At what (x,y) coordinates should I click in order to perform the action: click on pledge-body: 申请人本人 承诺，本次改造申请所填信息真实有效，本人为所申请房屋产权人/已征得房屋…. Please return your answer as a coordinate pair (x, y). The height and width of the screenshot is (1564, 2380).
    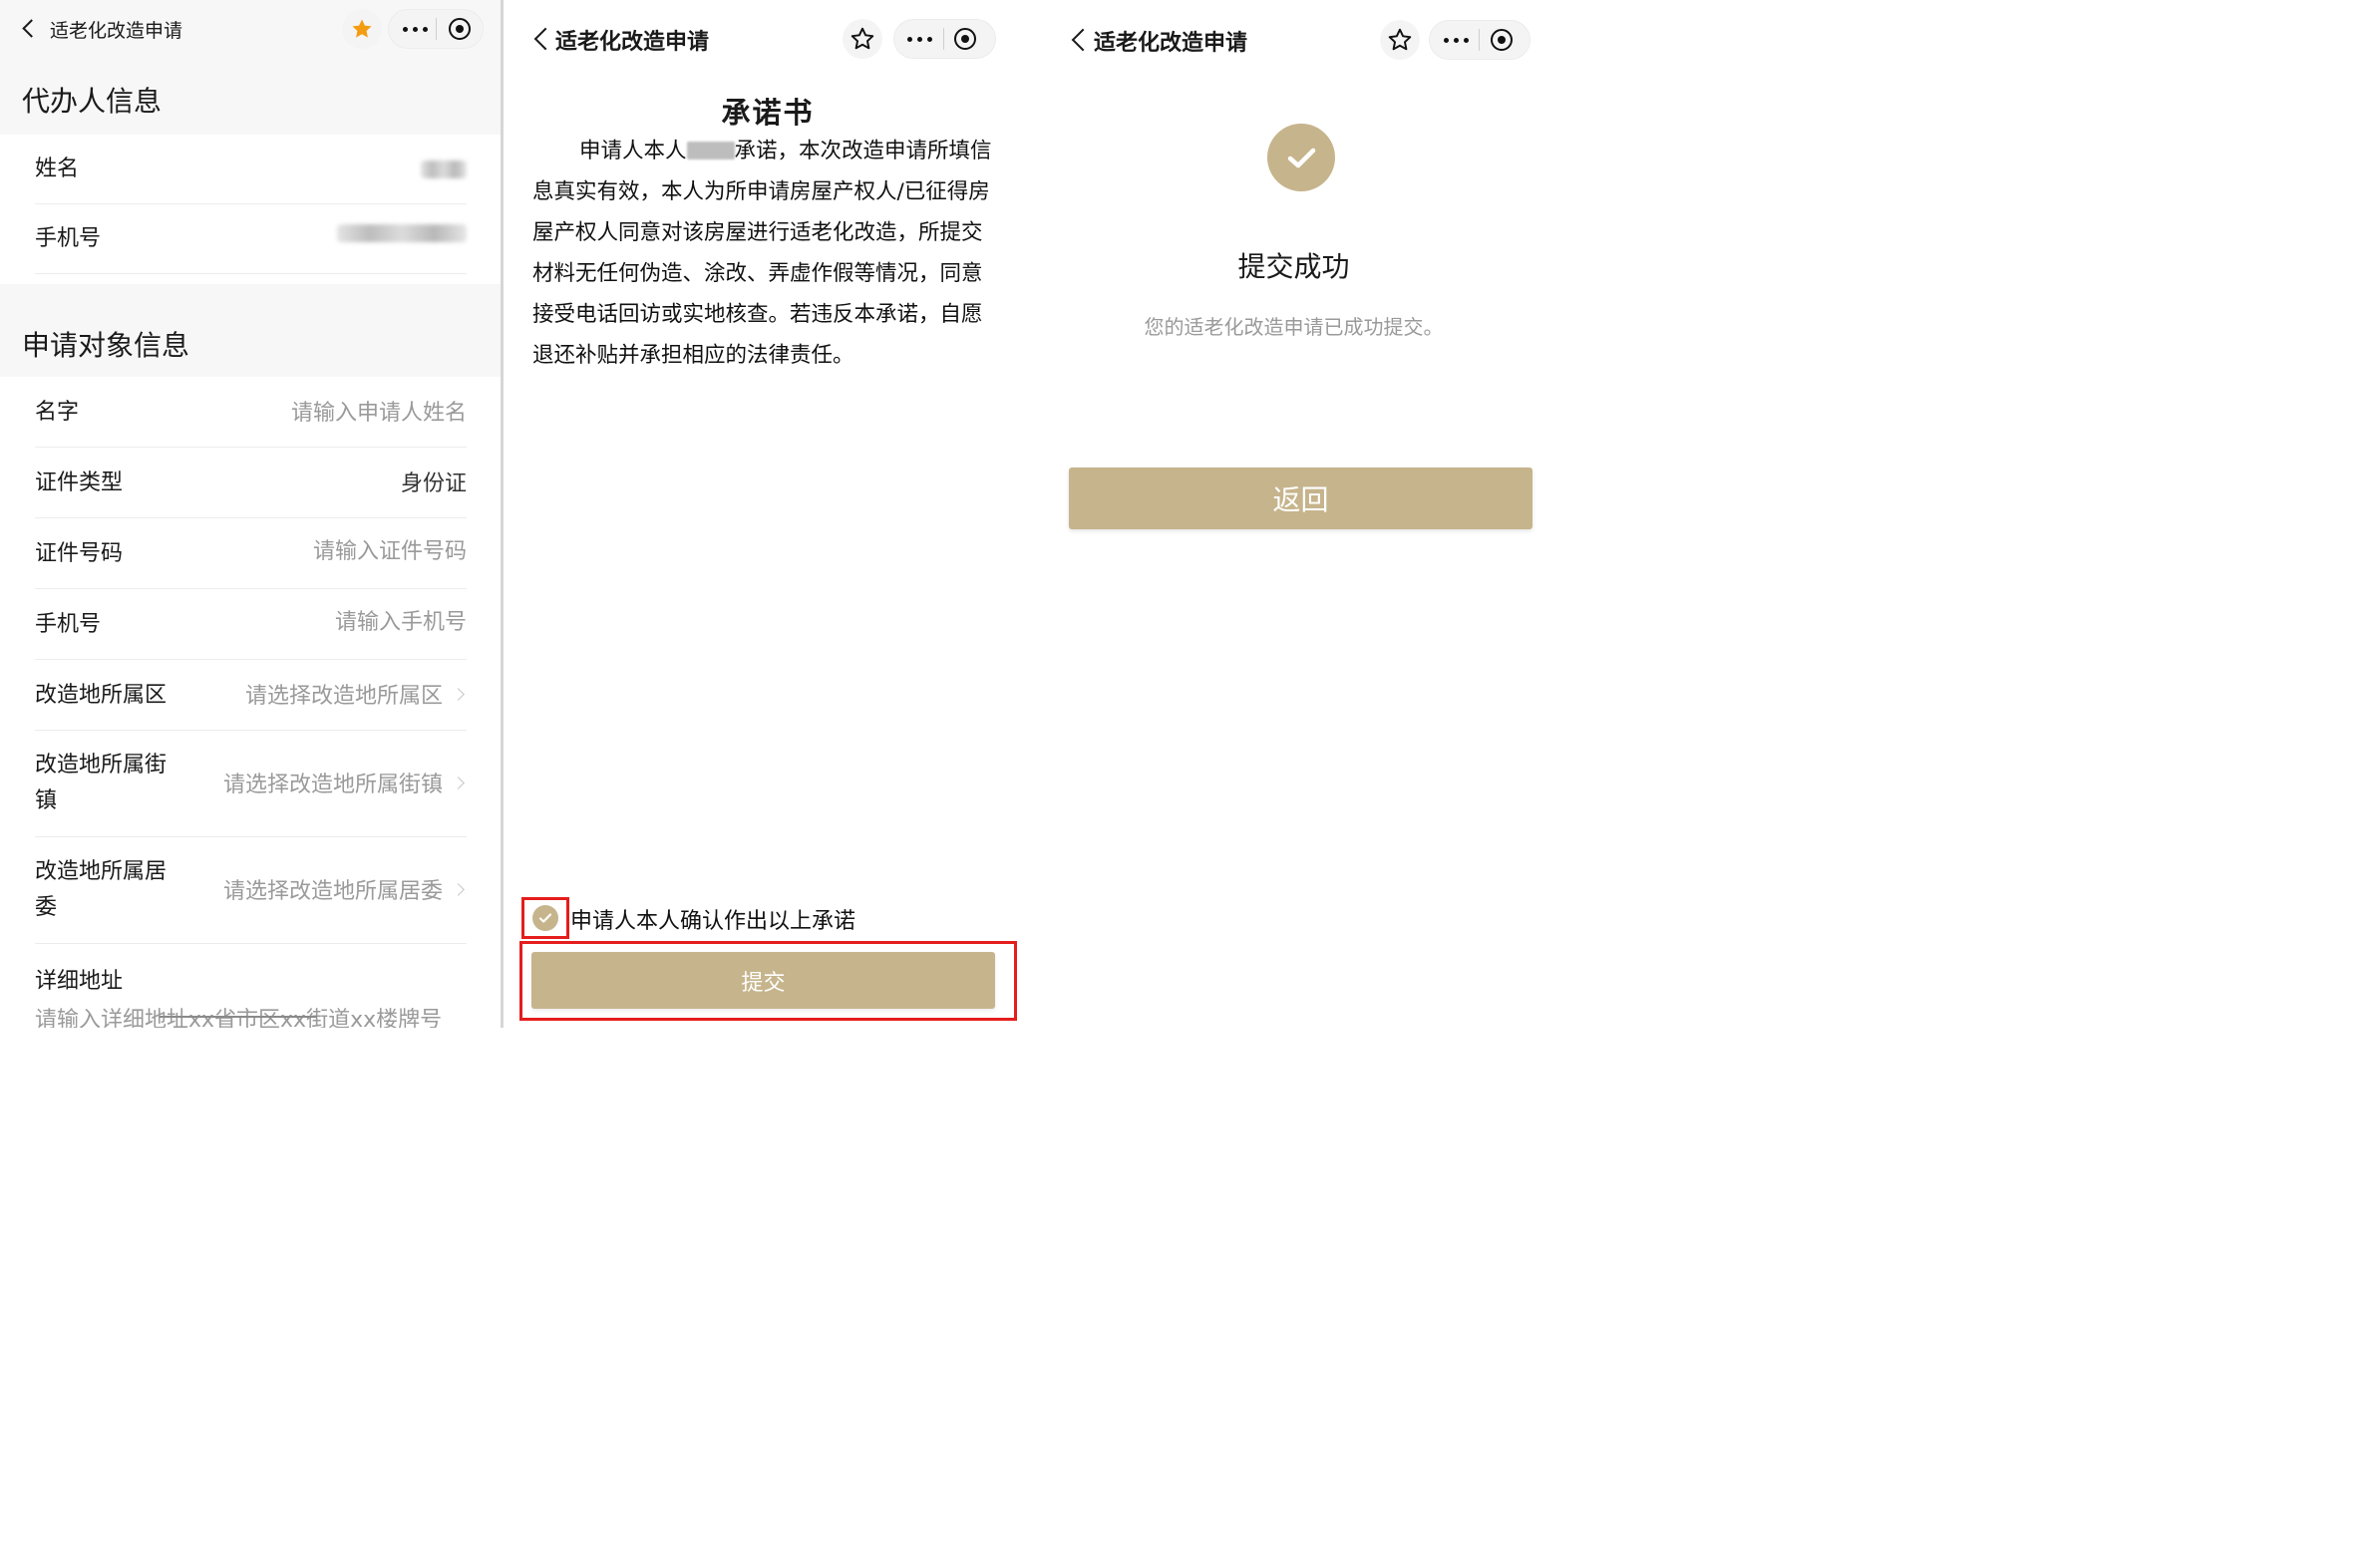
    Looking at the image, I should click on (765, 253).